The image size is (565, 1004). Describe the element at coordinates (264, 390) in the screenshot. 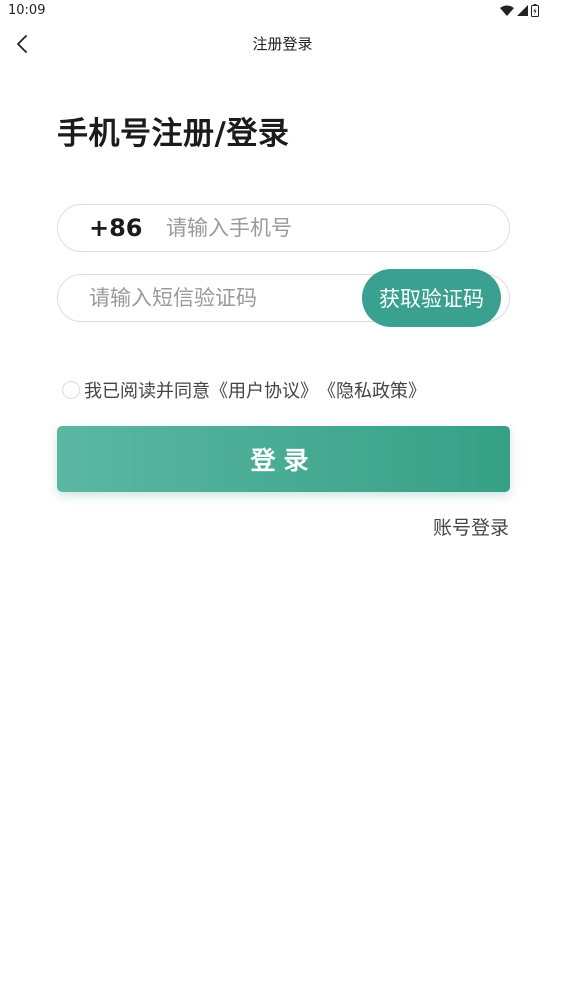

I see `user-agreement-link: 《用户协议》` at that location.